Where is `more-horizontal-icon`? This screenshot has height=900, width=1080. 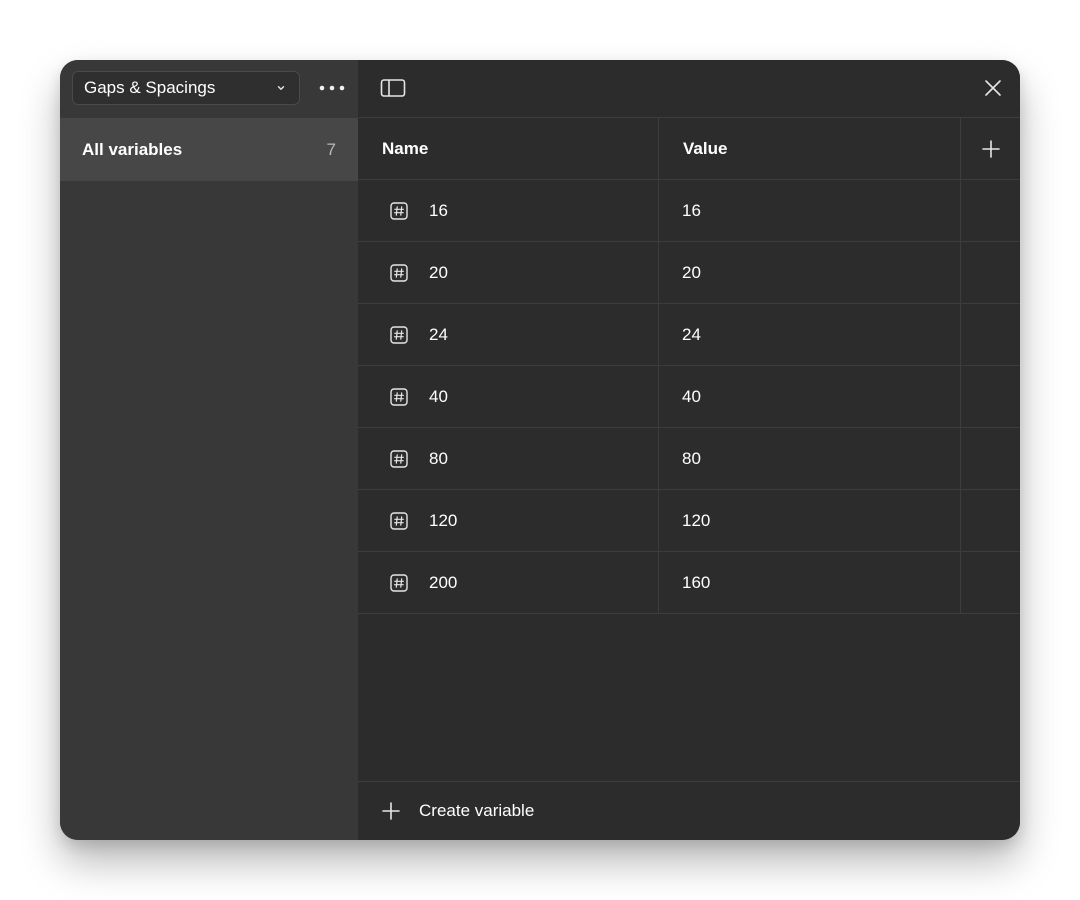
more-horizontal-icon is located at coordinates (332, 88).